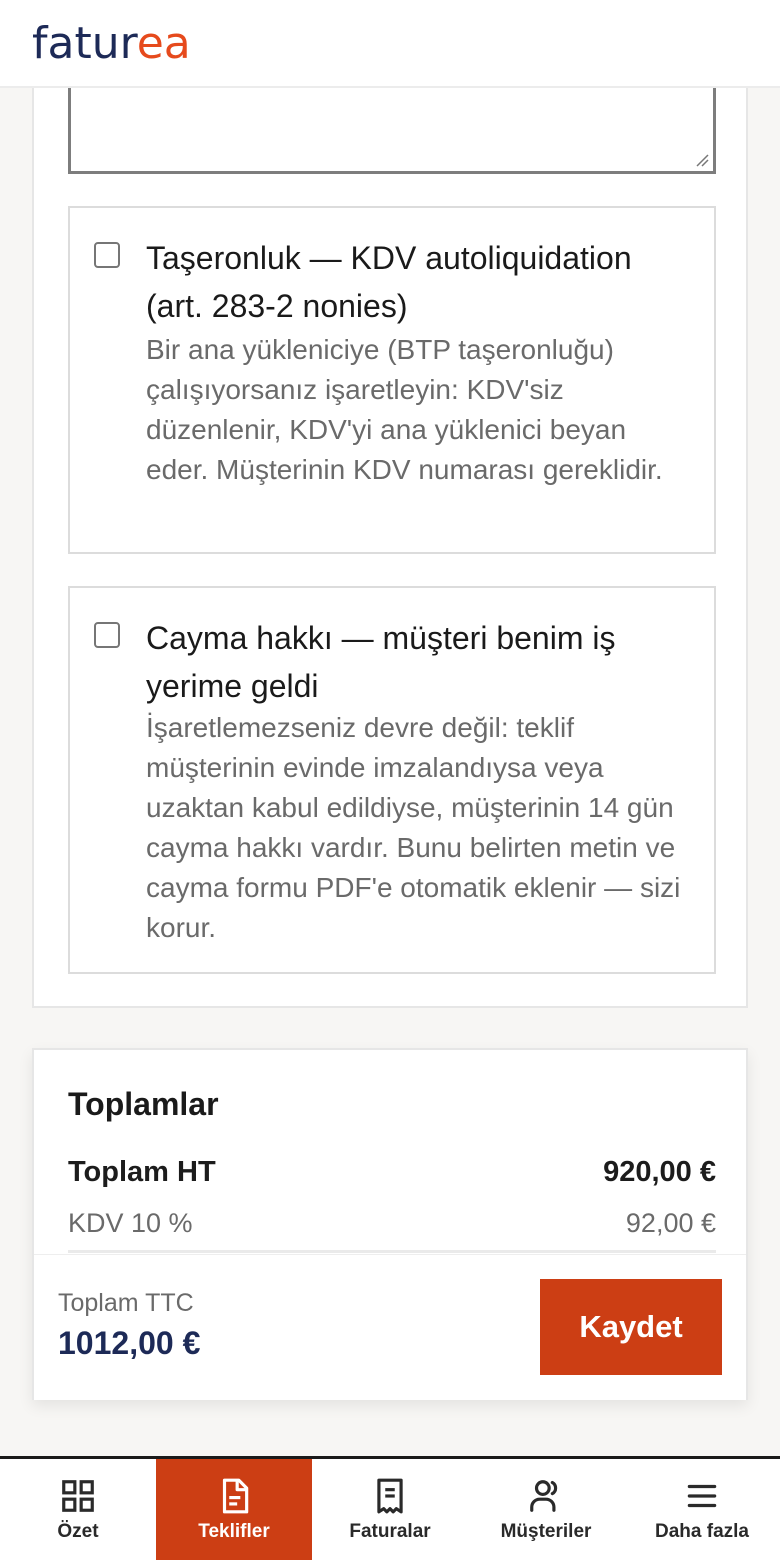 Image resolution: width=780 pixels, height=1560 pixels. What do you see at coordinates (163, 43) in the screenshot?
I see `logo-text-part2: ea` at bounding box center [163, 43].